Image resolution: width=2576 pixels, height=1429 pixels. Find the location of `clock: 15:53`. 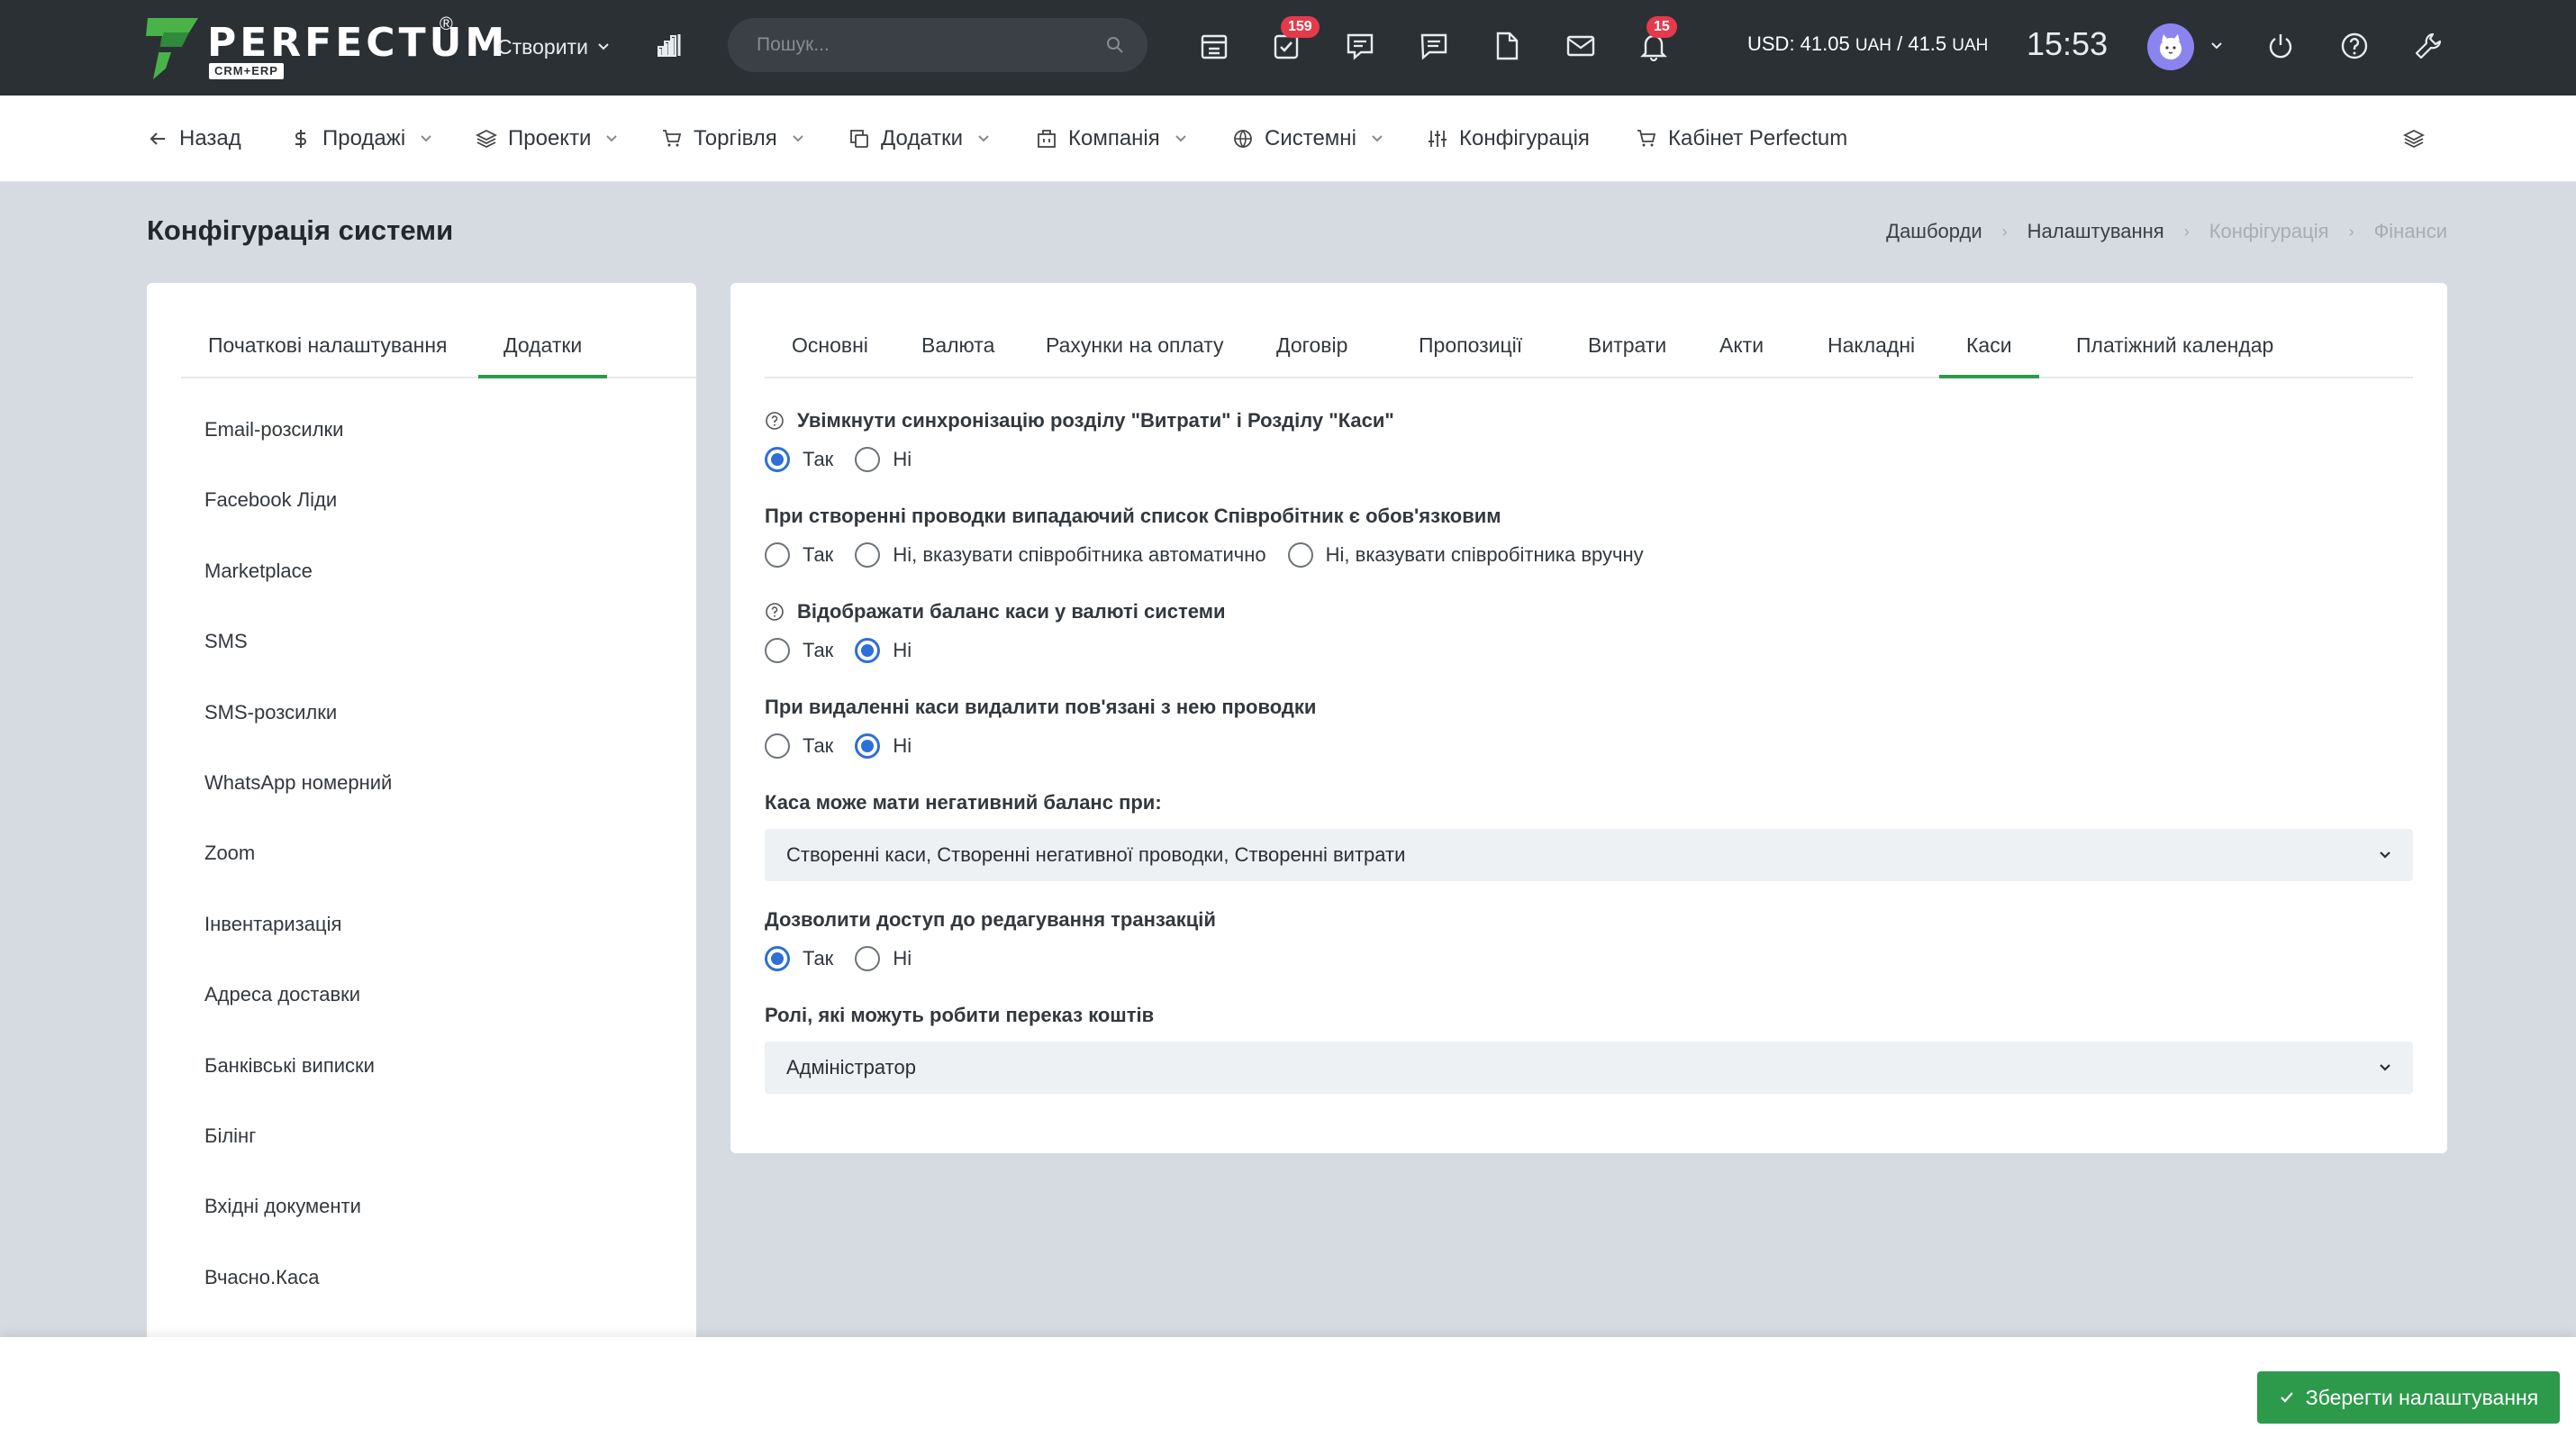

clock: 15:53 is located at coordinates (2068, 43).